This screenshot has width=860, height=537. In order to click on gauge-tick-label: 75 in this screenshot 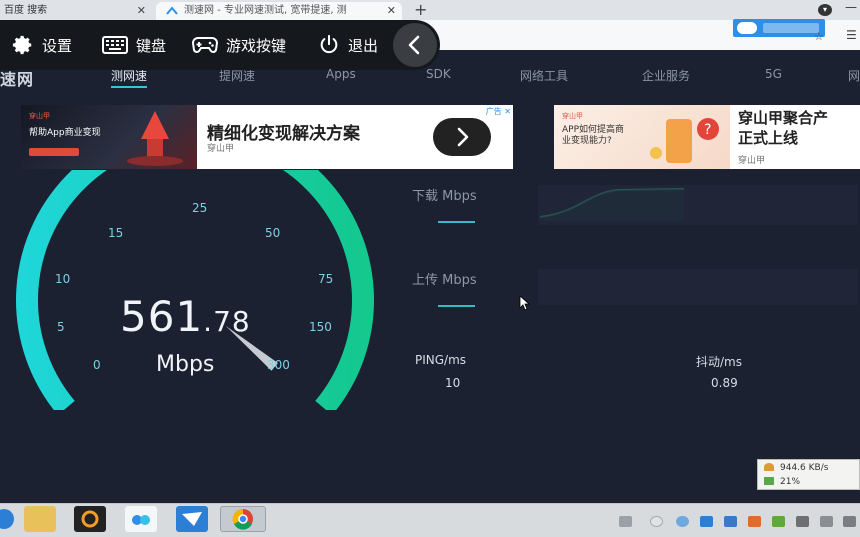, I will do `click(326, 279)`.